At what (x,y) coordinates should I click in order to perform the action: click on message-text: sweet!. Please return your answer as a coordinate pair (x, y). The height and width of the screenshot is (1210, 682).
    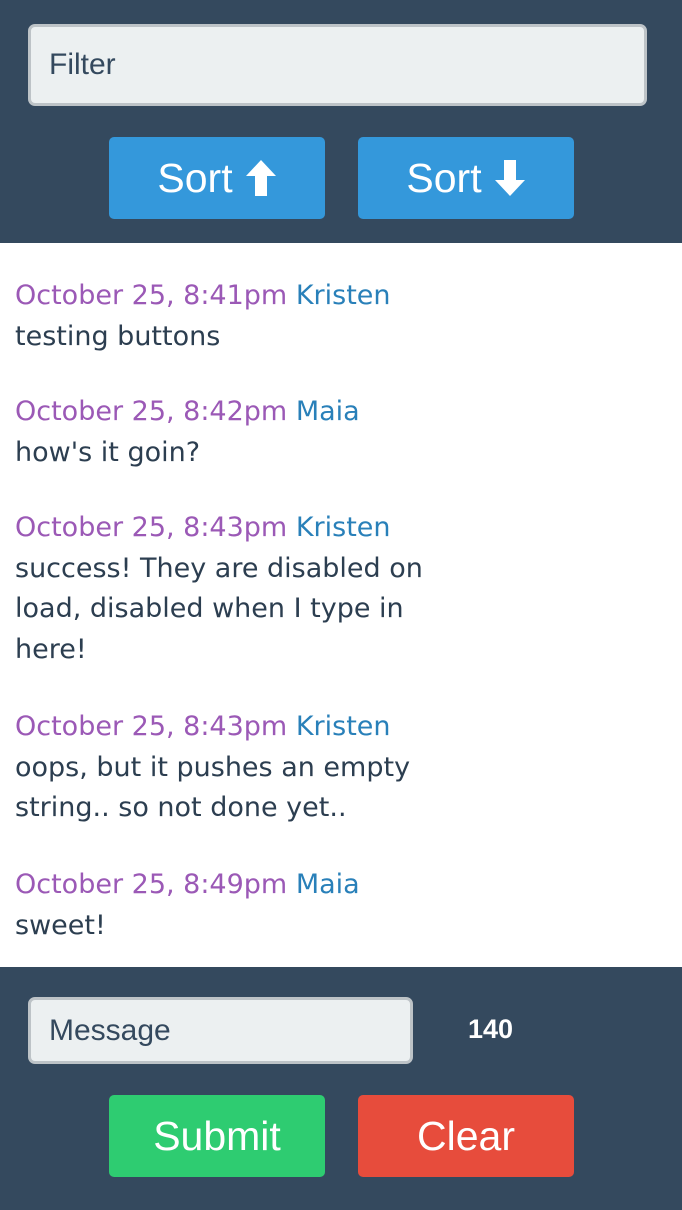
    Looking at the image, I should click on (60, 925).